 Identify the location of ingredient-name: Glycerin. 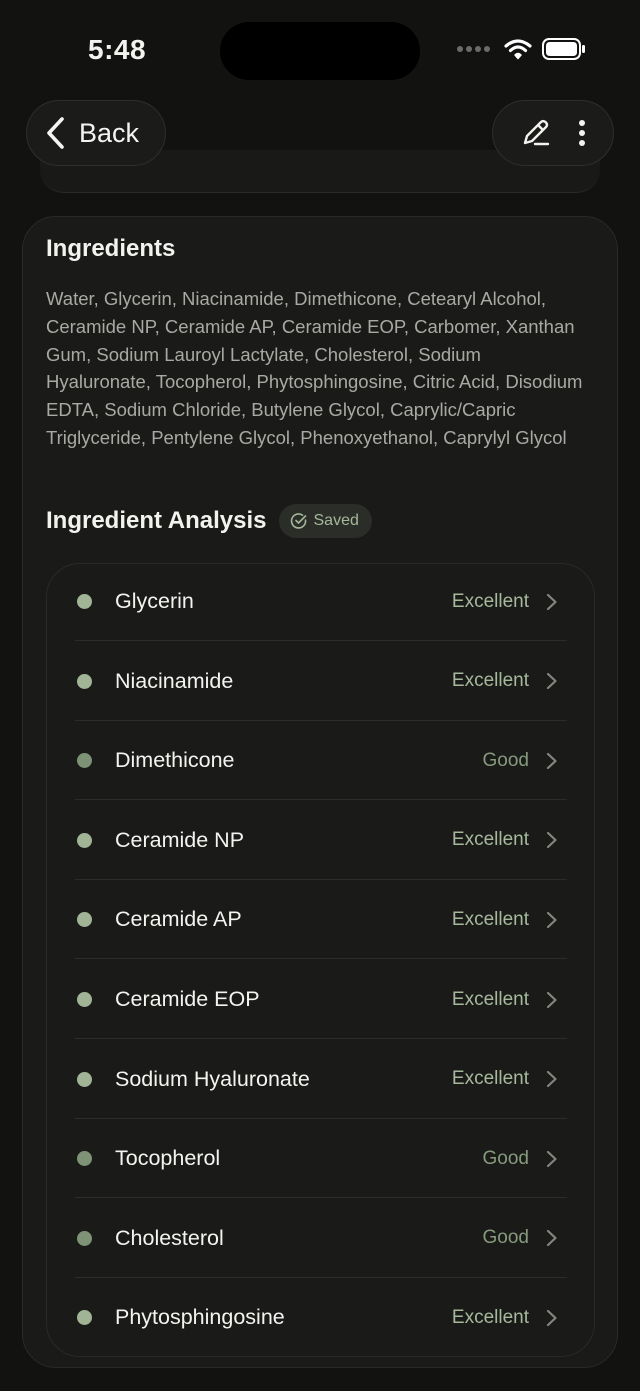
(154, 601).